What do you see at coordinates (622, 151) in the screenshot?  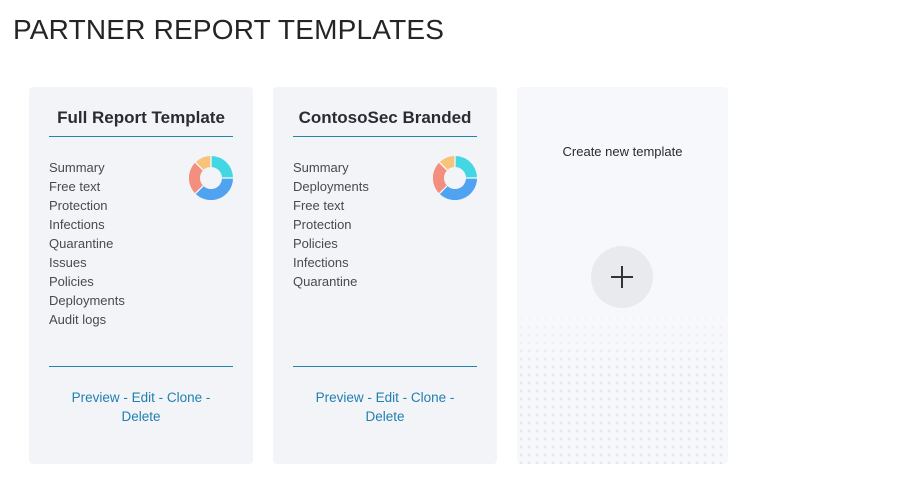 I see `create-new-template-label: Create new template` at bounding box center [622, 151].